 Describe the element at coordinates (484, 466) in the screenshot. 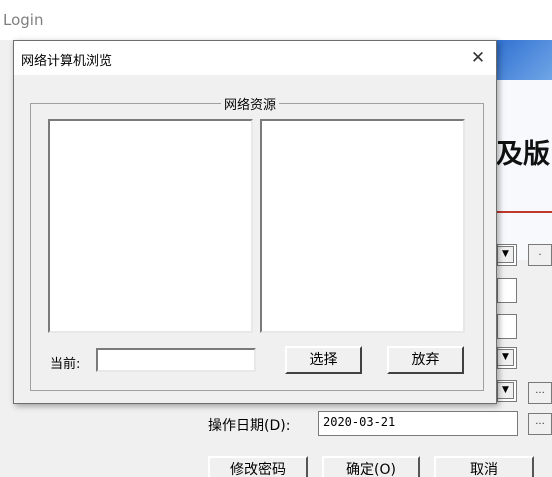

I see `cancel-button: 取消` at that location.